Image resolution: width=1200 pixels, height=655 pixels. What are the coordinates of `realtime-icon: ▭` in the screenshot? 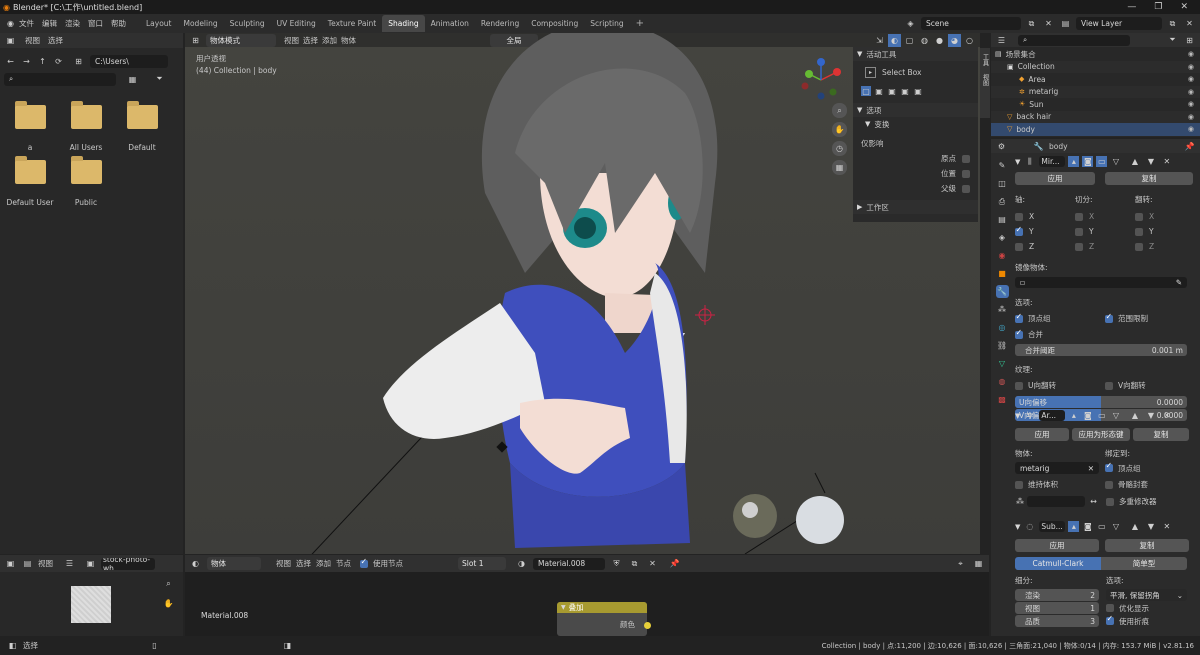 It's located at (1102, 161).